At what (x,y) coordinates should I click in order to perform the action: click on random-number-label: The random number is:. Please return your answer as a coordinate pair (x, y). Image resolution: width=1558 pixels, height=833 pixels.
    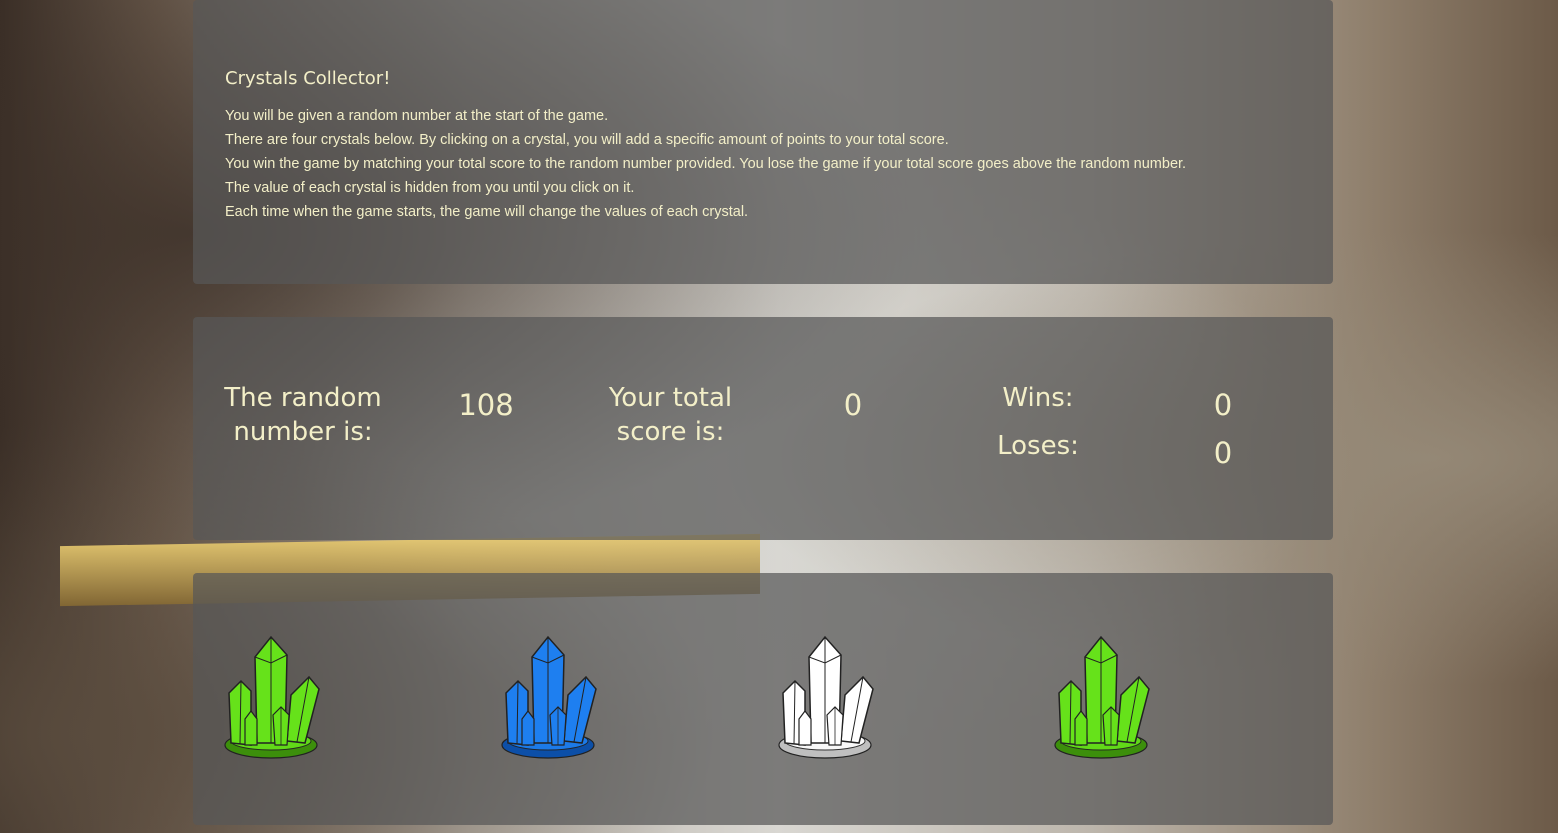
    Looking at the image, I should click on (303, 415).